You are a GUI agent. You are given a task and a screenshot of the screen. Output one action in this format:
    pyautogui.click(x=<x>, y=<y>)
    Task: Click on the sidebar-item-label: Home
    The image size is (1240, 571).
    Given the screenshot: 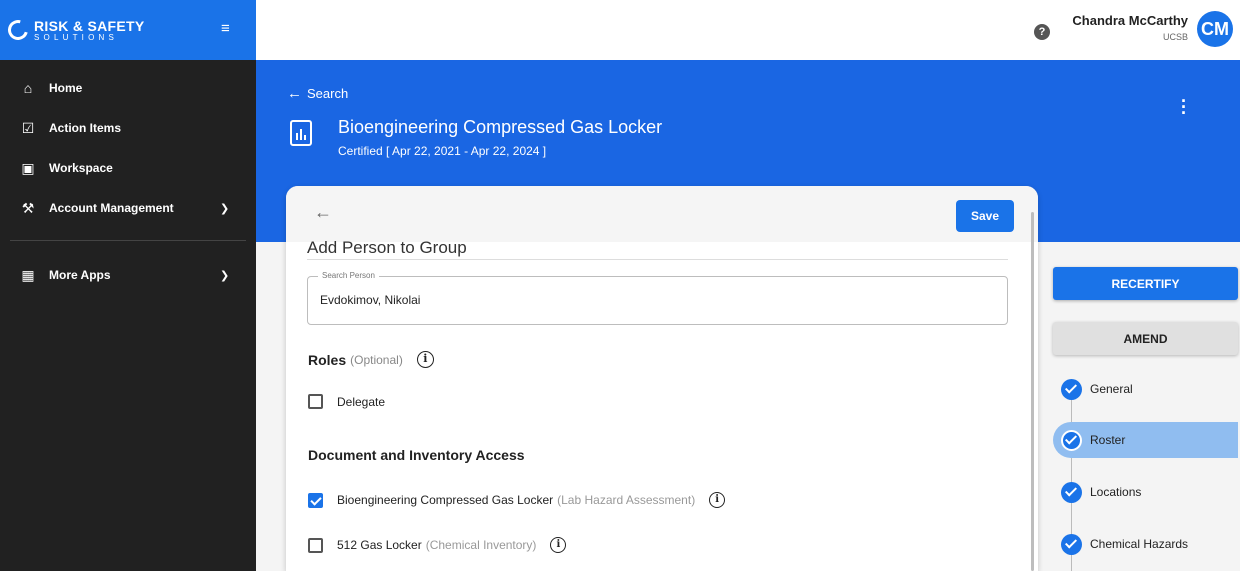 What is the action you would take?
    pyautogui.click(x=66, y=88)
    